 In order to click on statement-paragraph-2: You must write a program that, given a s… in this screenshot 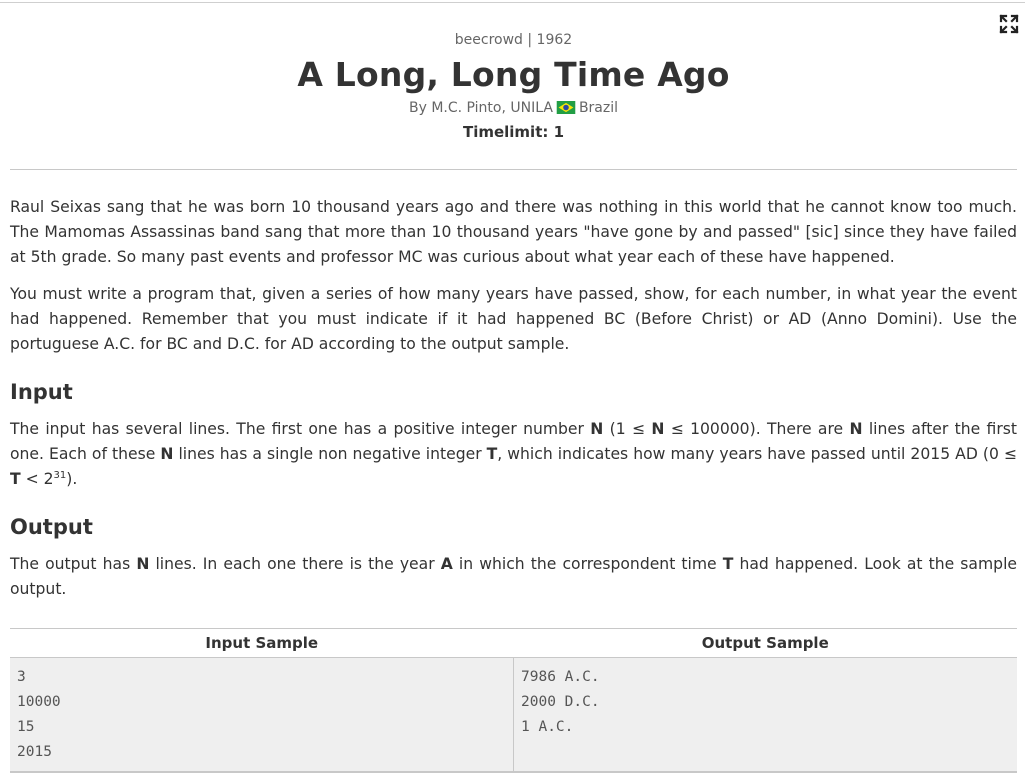, I will do `click(513, 319)`.